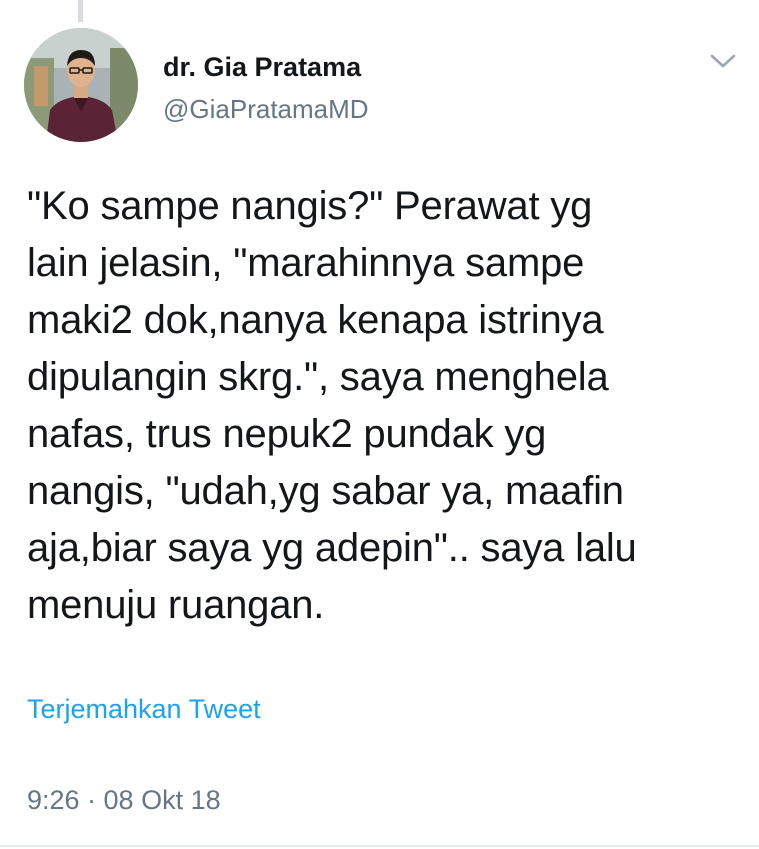 Image resolution: width=759 pixels, height=849 pixels. I want to click on tweet-timestamp: 9:26 · 08 Okt 18, so click(124, 800).